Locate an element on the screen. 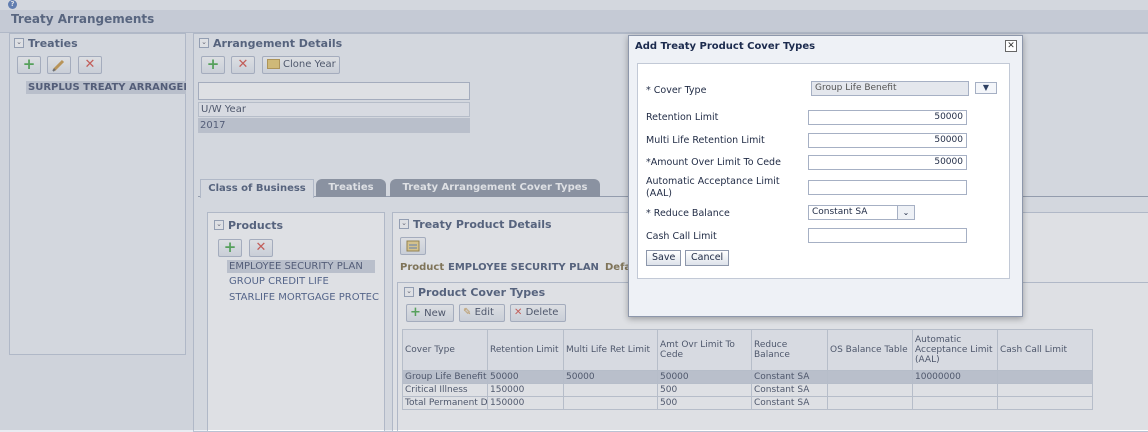 The height and width of the screenshot is (432, 1148). amount-over-limit-label: *Amount Over Limit To Cede is located at coordinates (713, 162).